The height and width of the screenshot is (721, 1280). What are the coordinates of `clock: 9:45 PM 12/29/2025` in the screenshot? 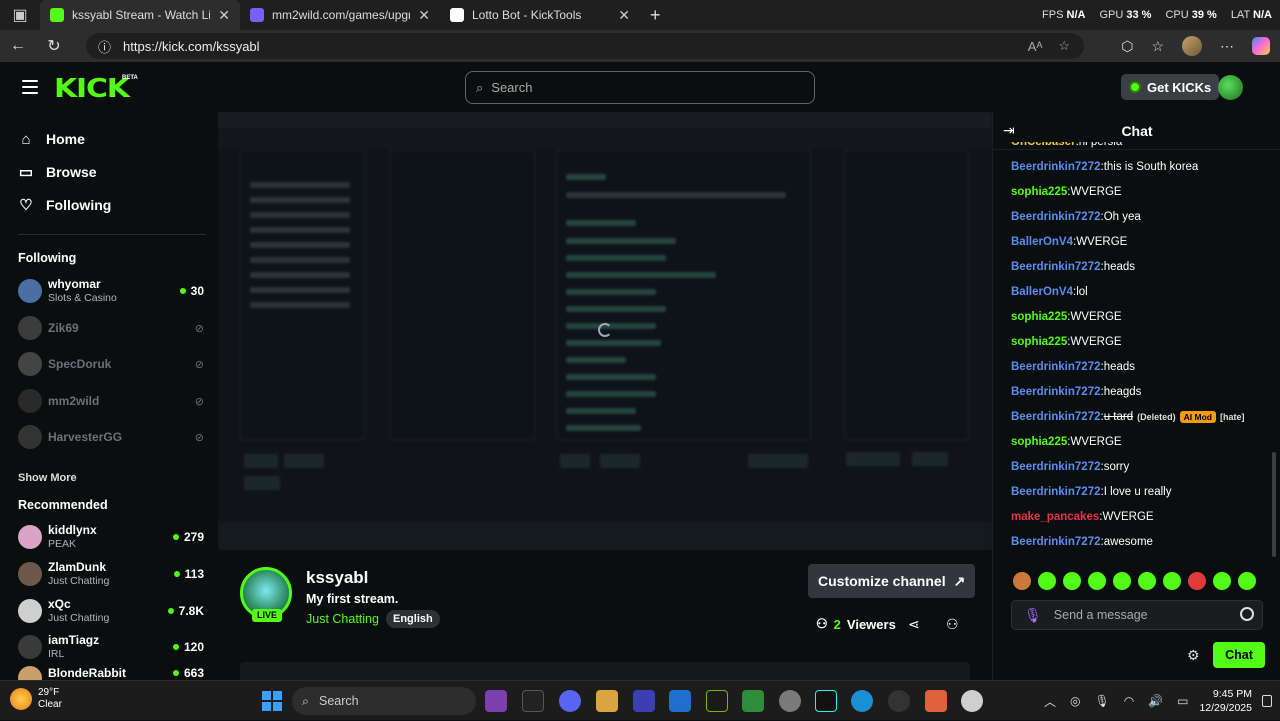 It's located at (1225, 701).